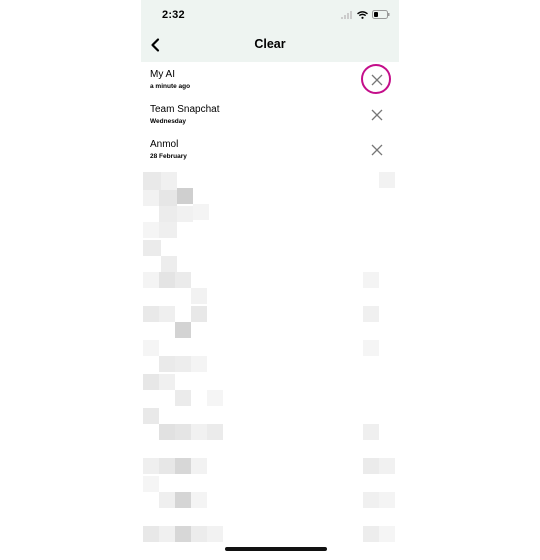 Image resolution: width=540 pixels, height=560 pixels. What do you see at coordinates (276, 549) in the screenshot?
I see `home-indicator` at bounding box center [276, 549].